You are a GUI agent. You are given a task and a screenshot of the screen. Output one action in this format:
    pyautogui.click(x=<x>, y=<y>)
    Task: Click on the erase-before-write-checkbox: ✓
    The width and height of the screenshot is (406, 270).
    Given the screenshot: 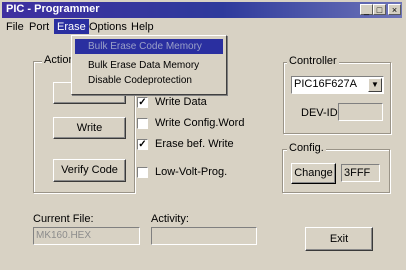 What is the action you would take?
    pyautogui.click(x=142, y=144)
    